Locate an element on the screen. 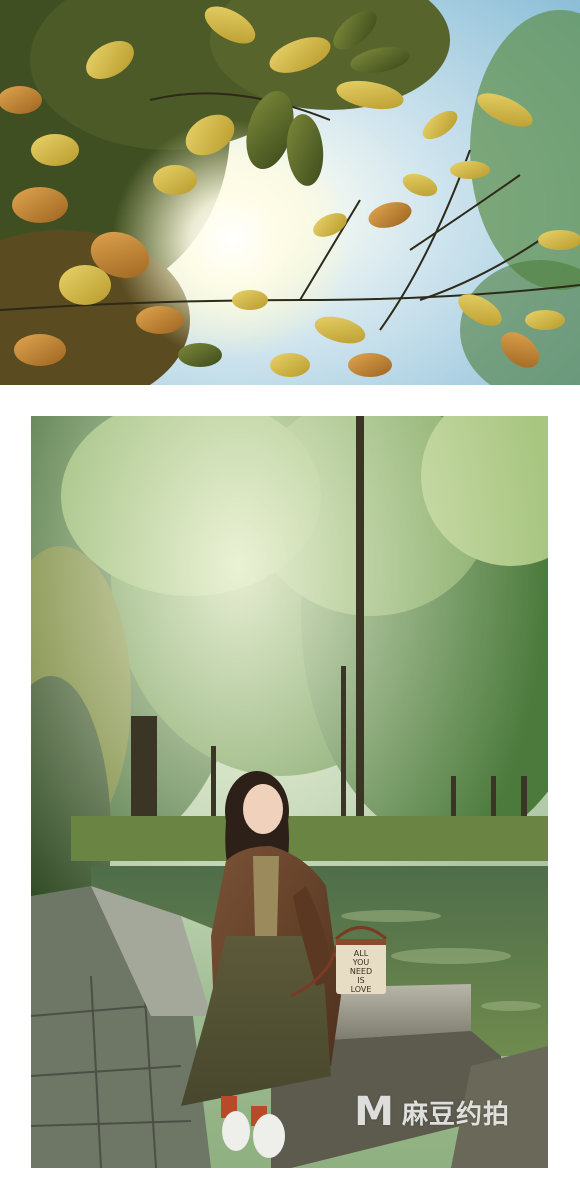 The width and height of the screenshot is (580, 1200). bag-text-line2: YOU is located at coordinates (361, 962).